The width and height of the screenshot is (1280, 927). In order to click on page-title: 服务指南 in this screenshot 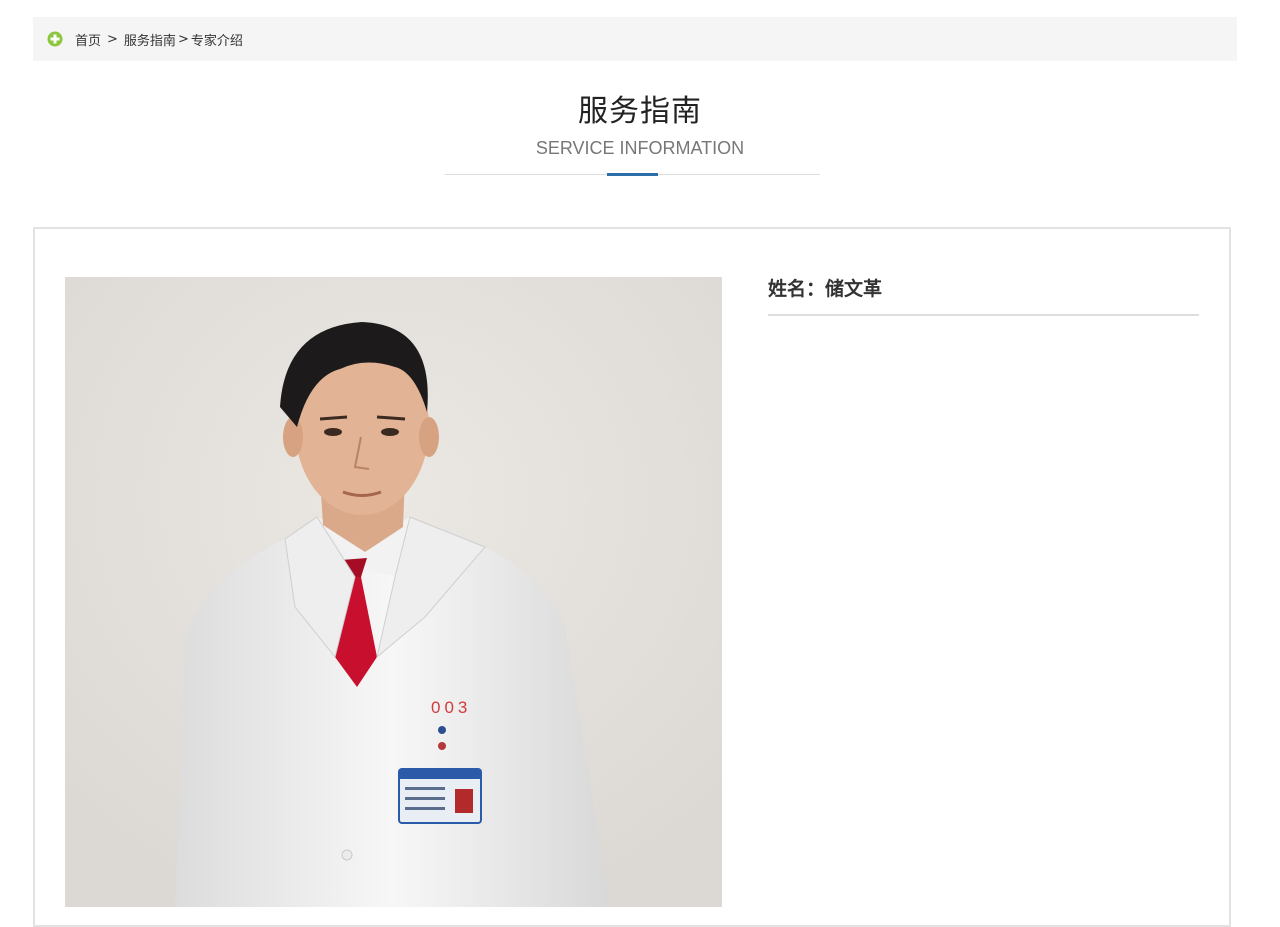, I will do `click(640, 111)`.